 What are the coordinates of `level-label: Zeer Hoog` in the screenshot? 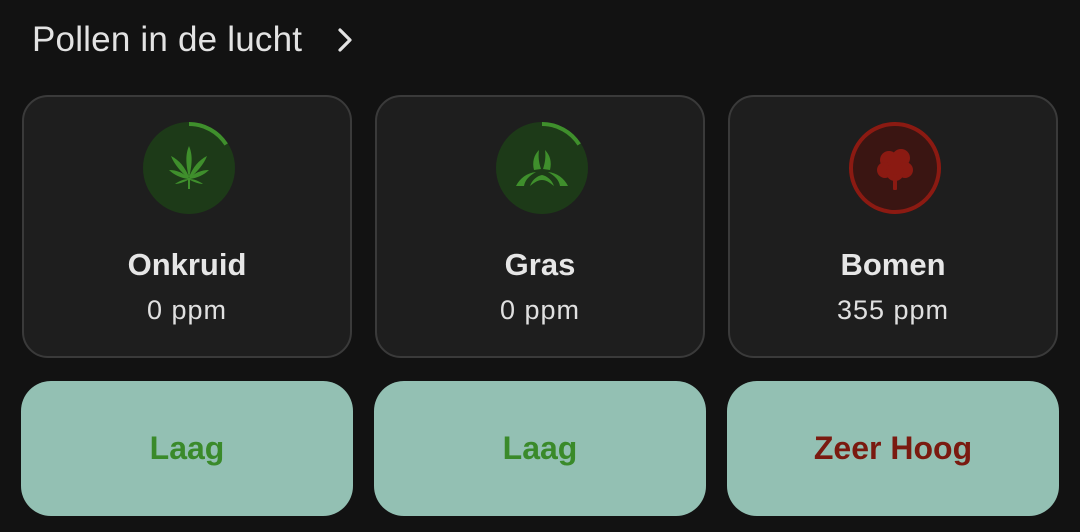 It's located at (893, 448).